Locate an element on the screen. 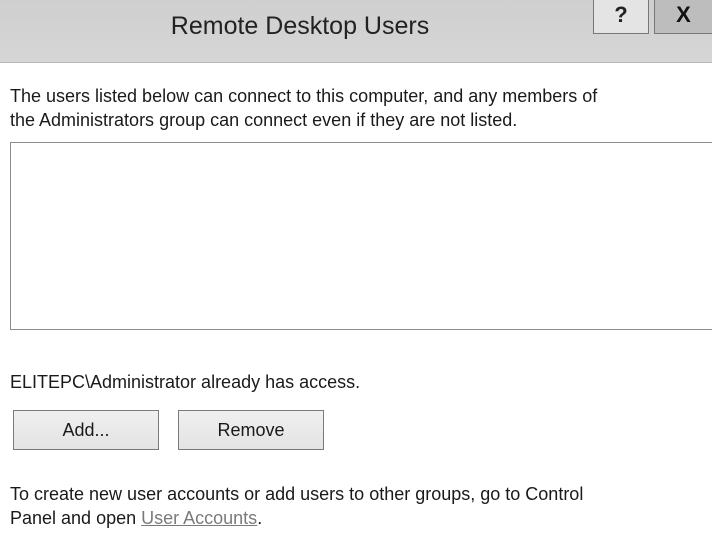 Image resolution: width=712 pixels, height=539 pixels. footer-line-2-prefix: Panel and open is located at coordinates (76, 518).